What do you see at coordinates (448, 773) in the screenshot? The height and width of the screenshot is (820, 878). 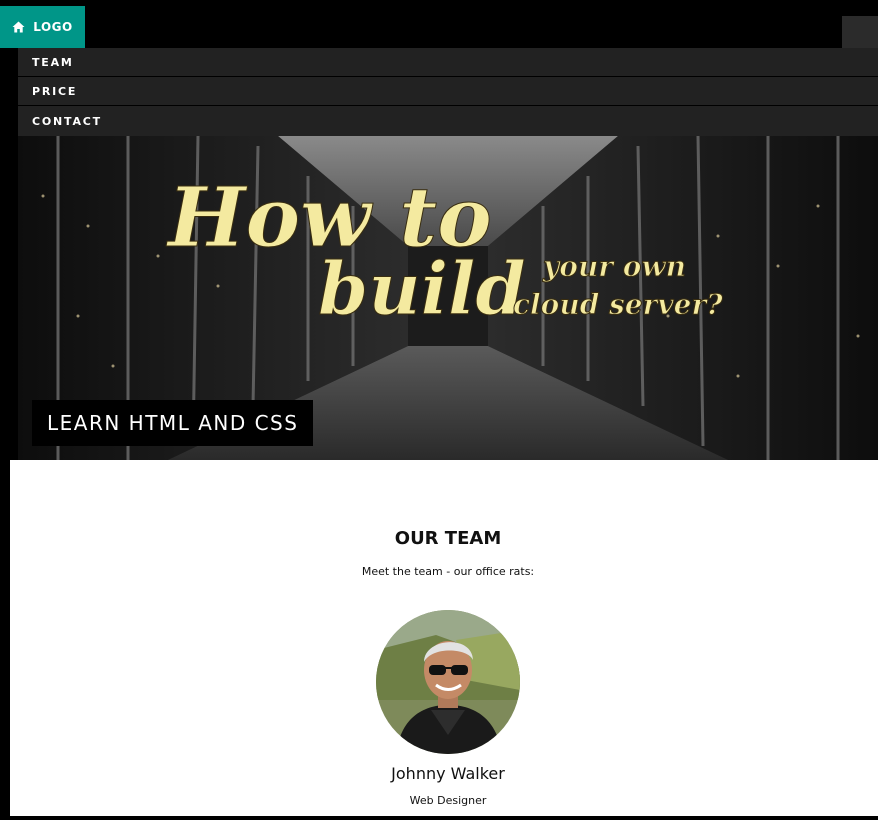 I see `member-name: Johnny Walker` at bounding box center [448, 773].